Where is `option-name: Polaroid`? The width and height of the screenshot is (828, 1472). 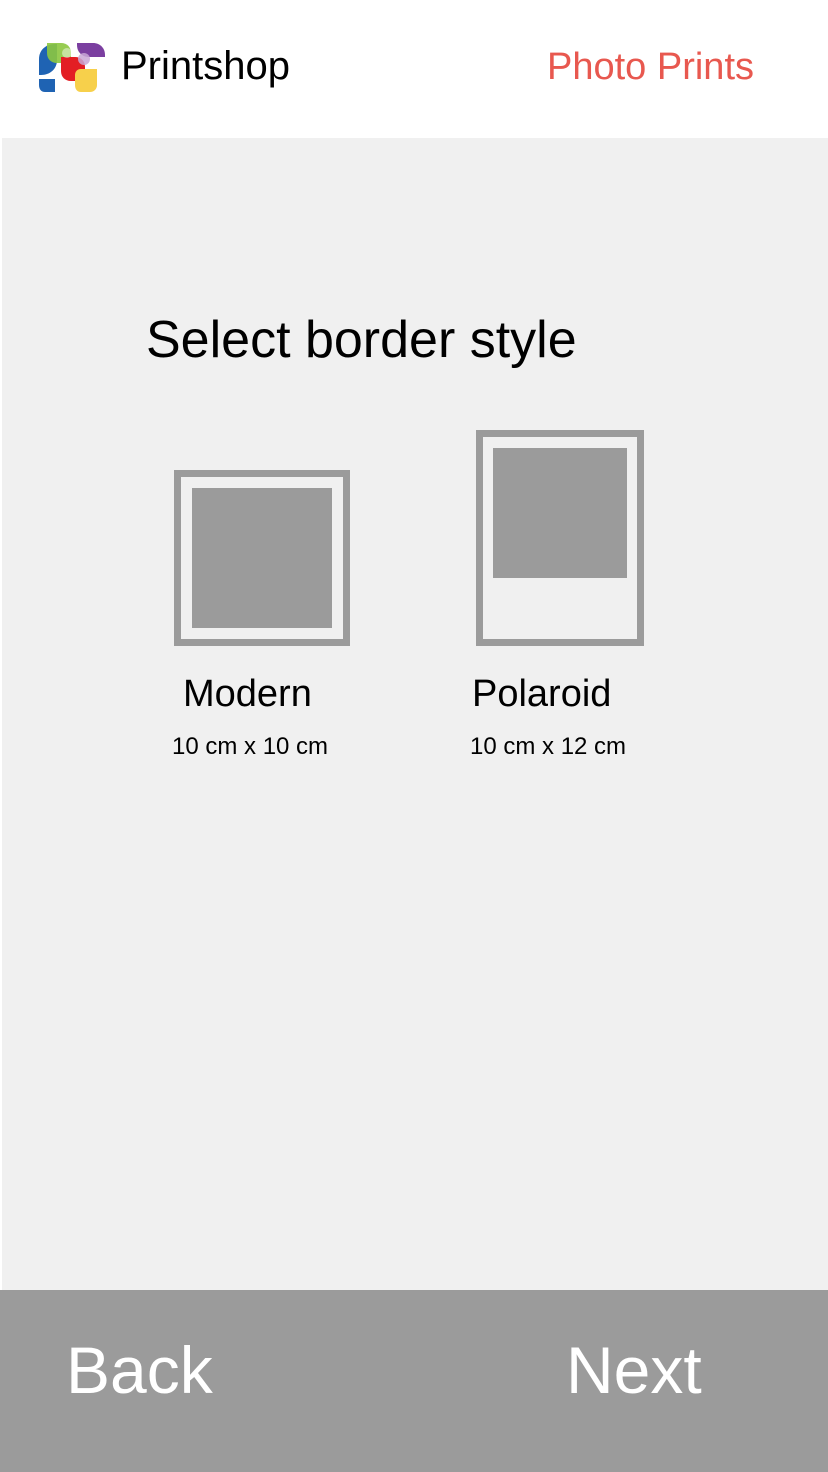 option-name: Polaroid is located at coordinates (542, 694).